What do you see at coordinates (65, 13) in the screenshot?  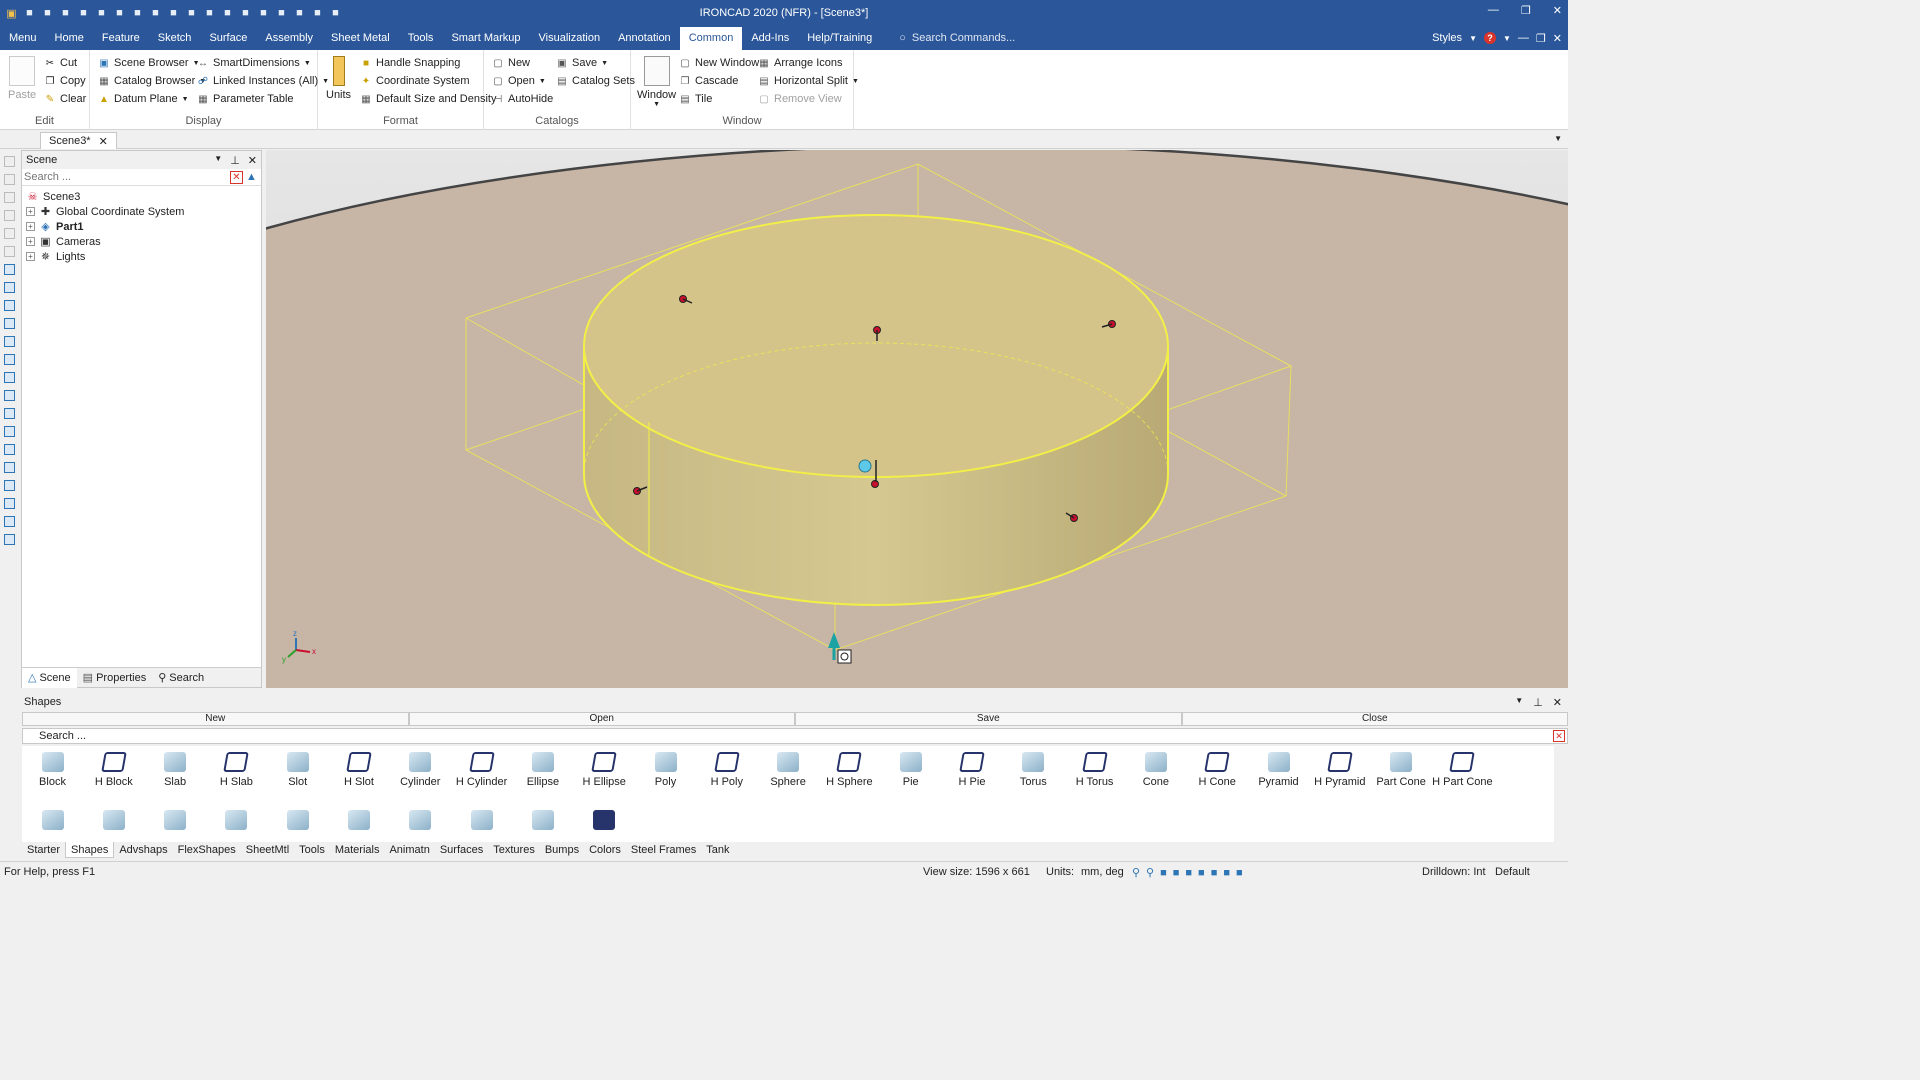 I see `pdf-icon: ■` at bounding box center [65, 13].